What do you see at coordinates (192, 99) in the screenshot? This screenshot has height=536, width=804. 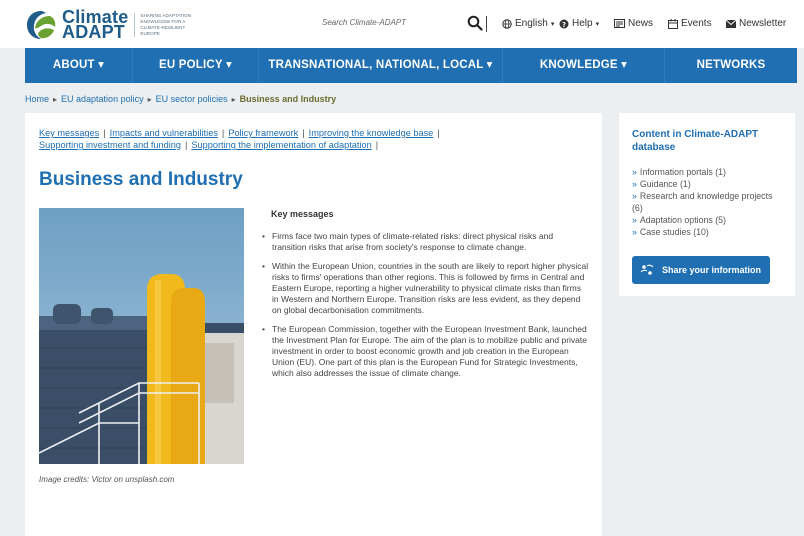 I see `breadcrumb-eu-sector-policies: EU sector policies` at bounding box center [192, 99].